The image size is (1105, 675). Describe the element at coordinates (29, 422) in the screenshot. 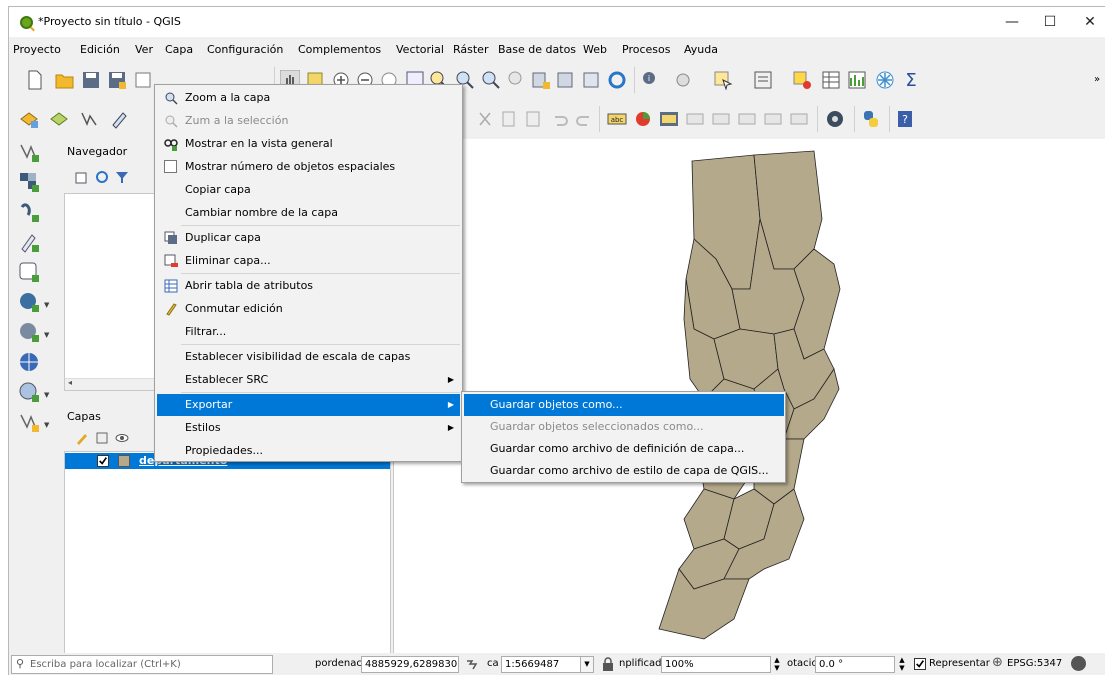

I see `new-layer-icon` at that location.